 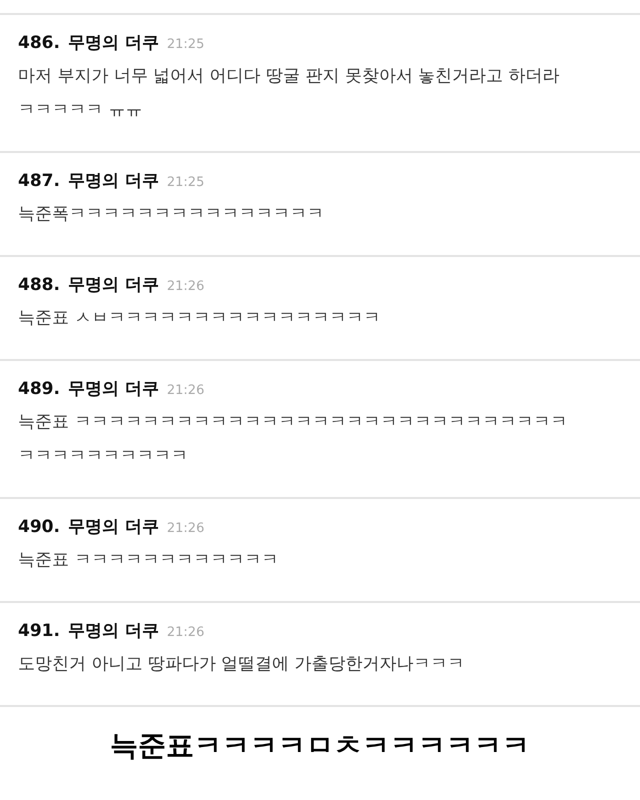 What do you see at coordinates (39, 285) in the screenshot?
I see `comment-number: 488.` at bounding box center [39, 285].